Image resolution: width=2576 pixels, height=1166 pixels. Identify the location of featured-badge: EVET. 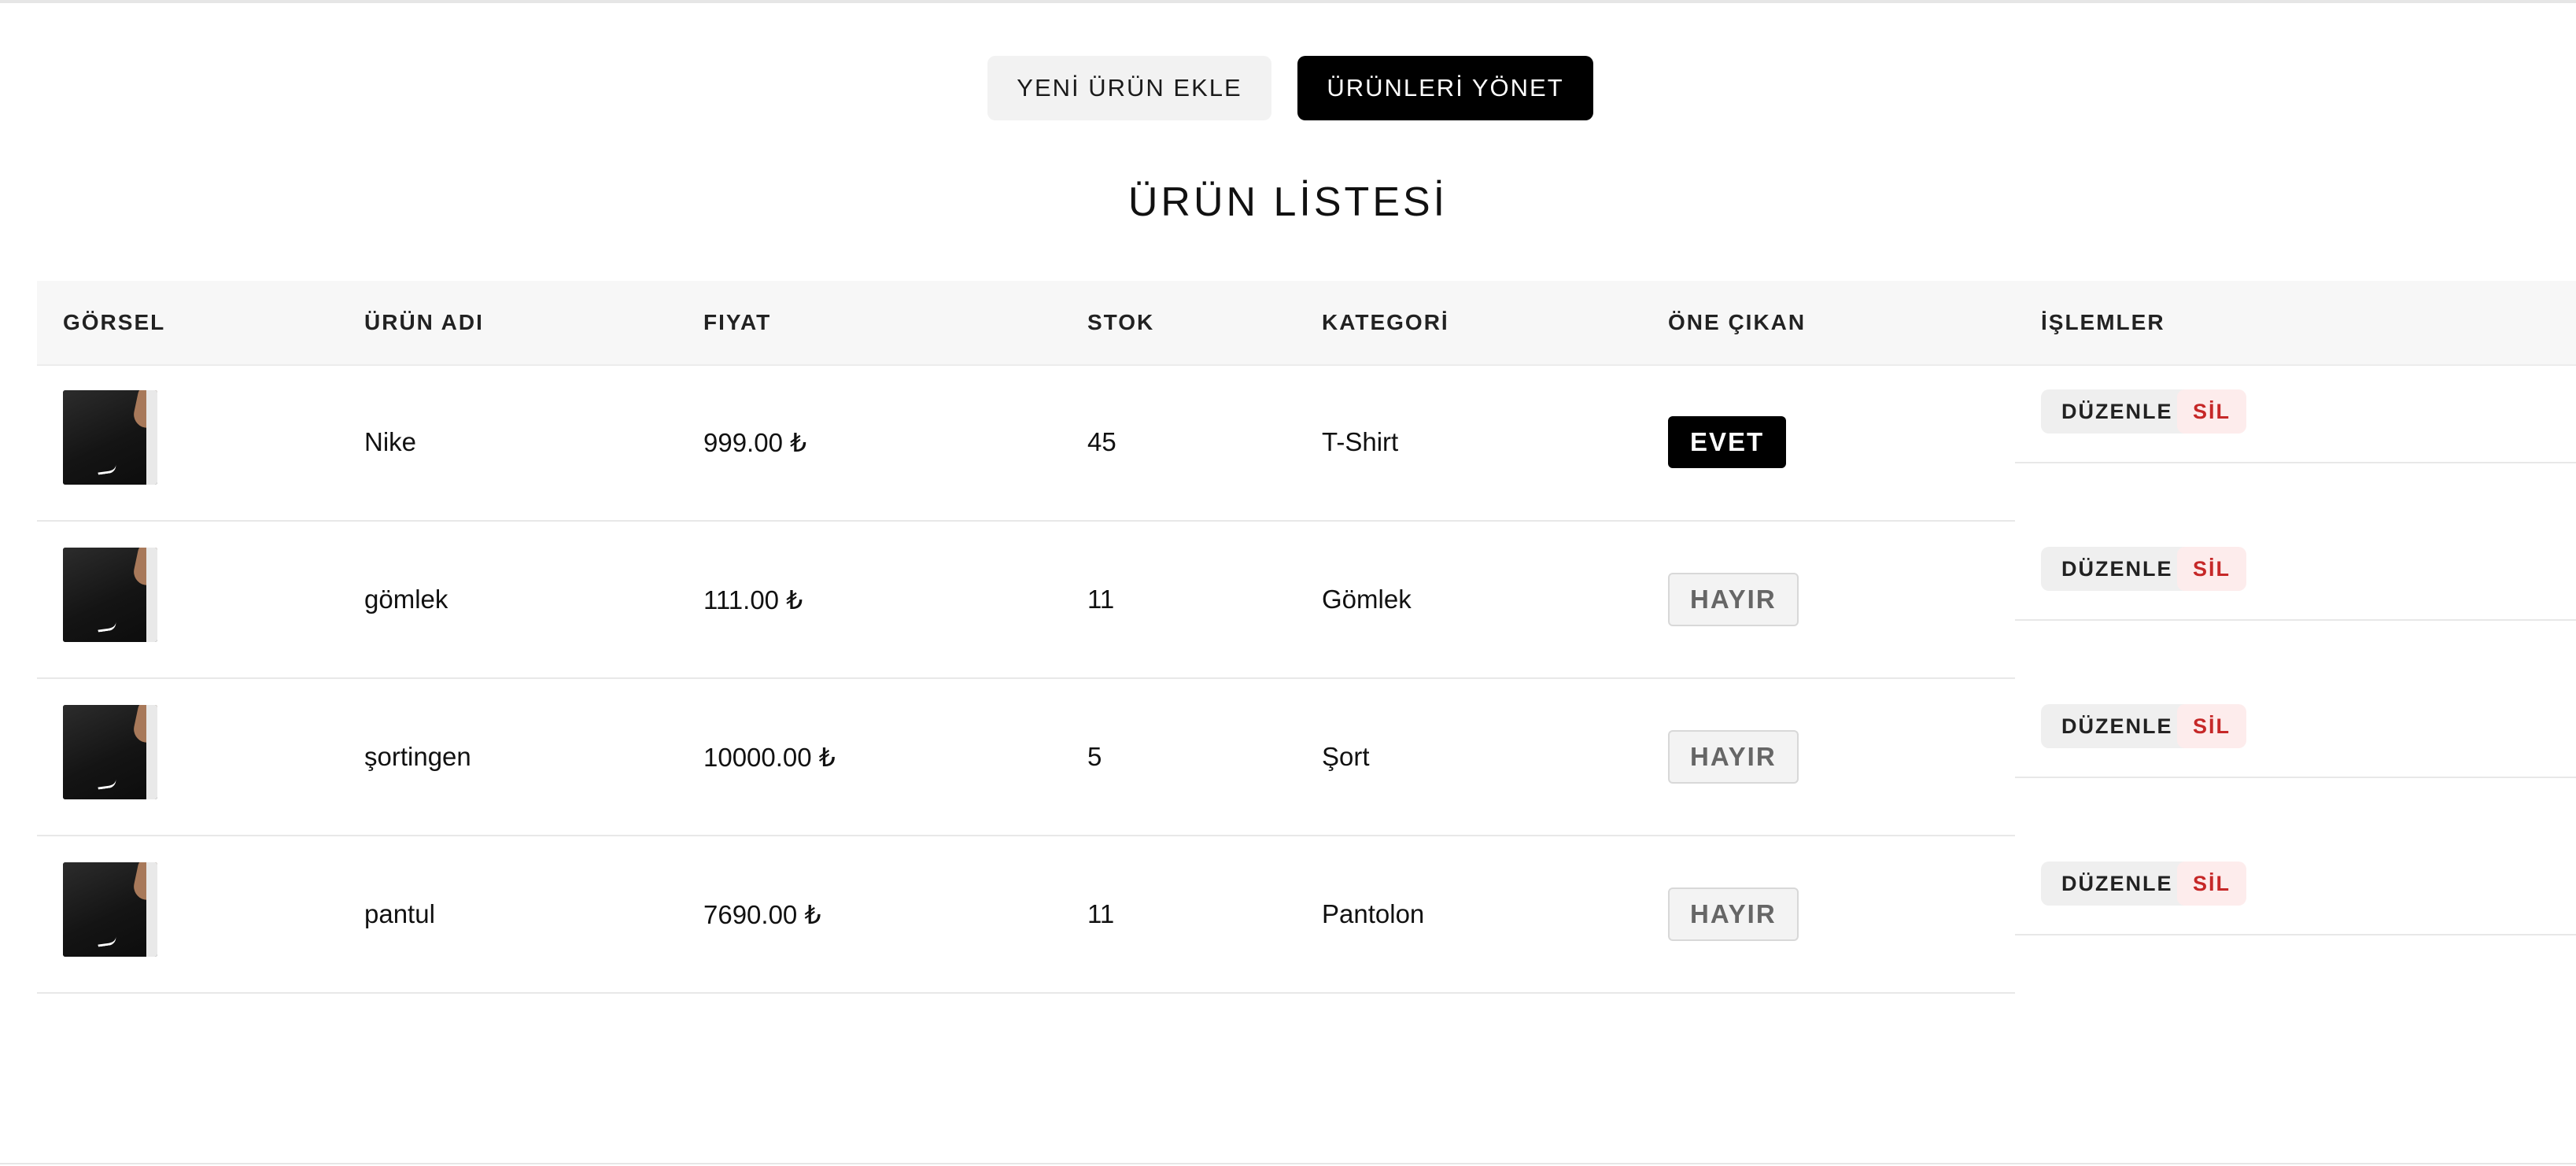
(1727, 442).